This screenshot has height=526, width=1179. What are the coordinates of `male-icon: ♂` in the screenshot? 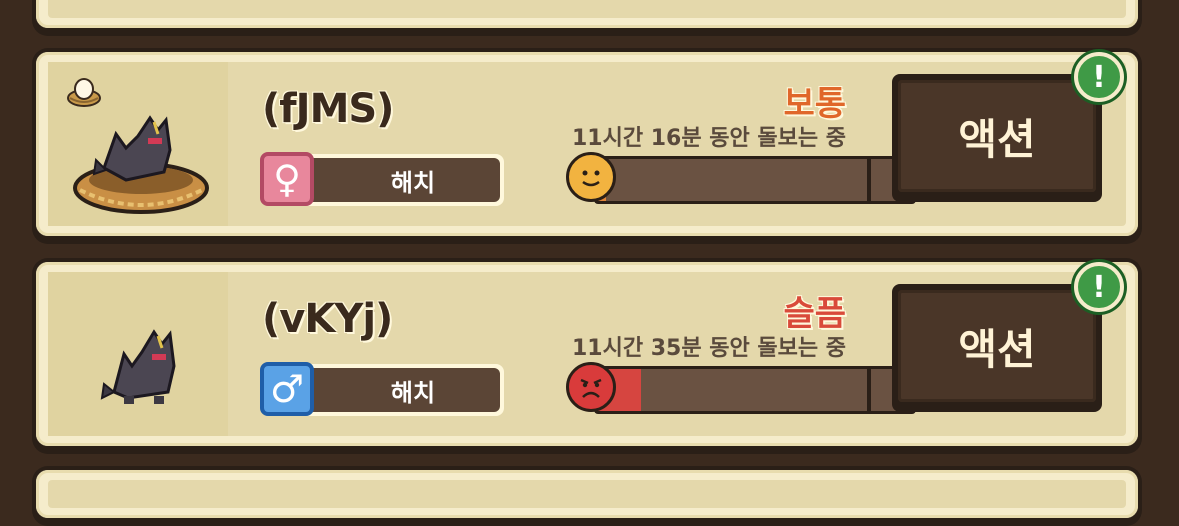 It's located at (287, 389).